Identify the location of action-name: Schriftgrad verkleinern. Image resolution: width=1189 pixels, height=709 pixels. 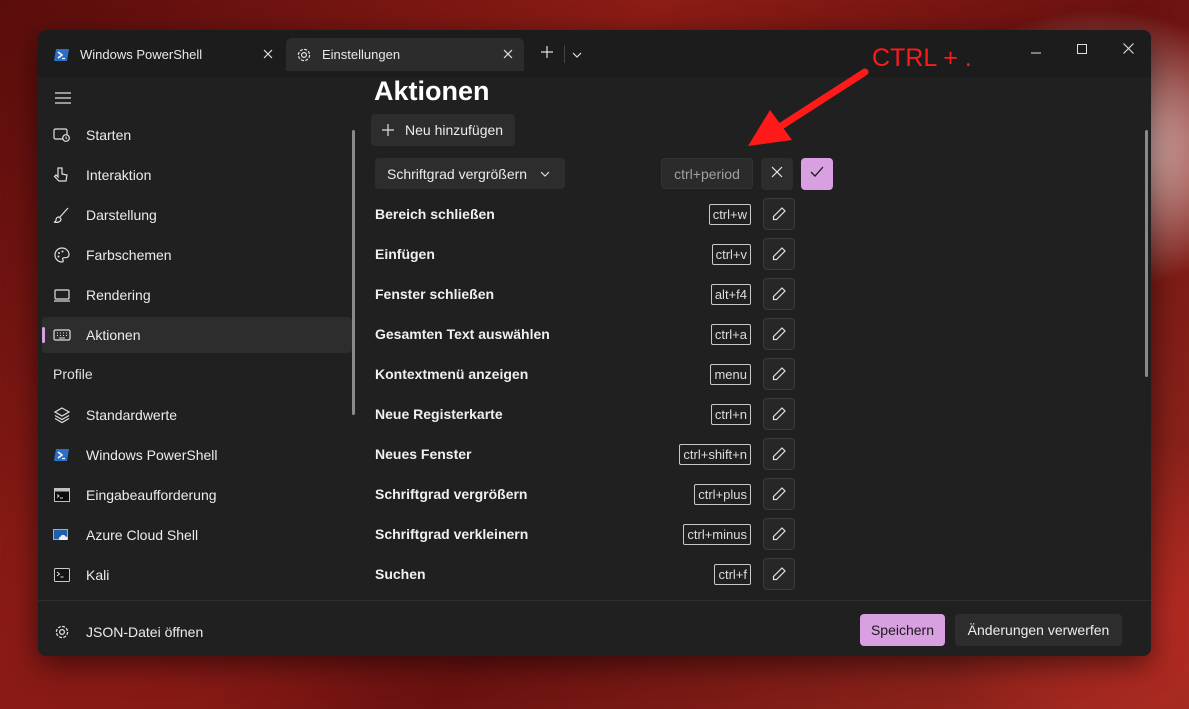
(452, 534).